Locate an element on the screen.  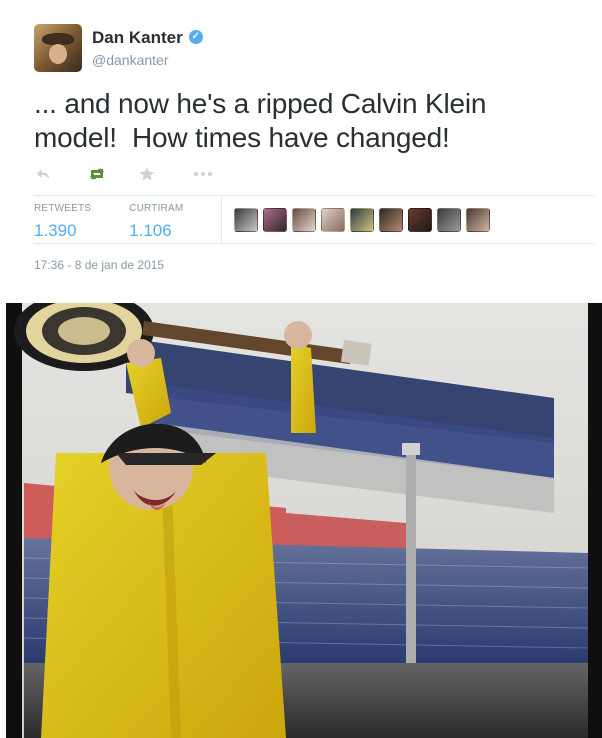
divider-bottom is located at coordinates (314, 243).